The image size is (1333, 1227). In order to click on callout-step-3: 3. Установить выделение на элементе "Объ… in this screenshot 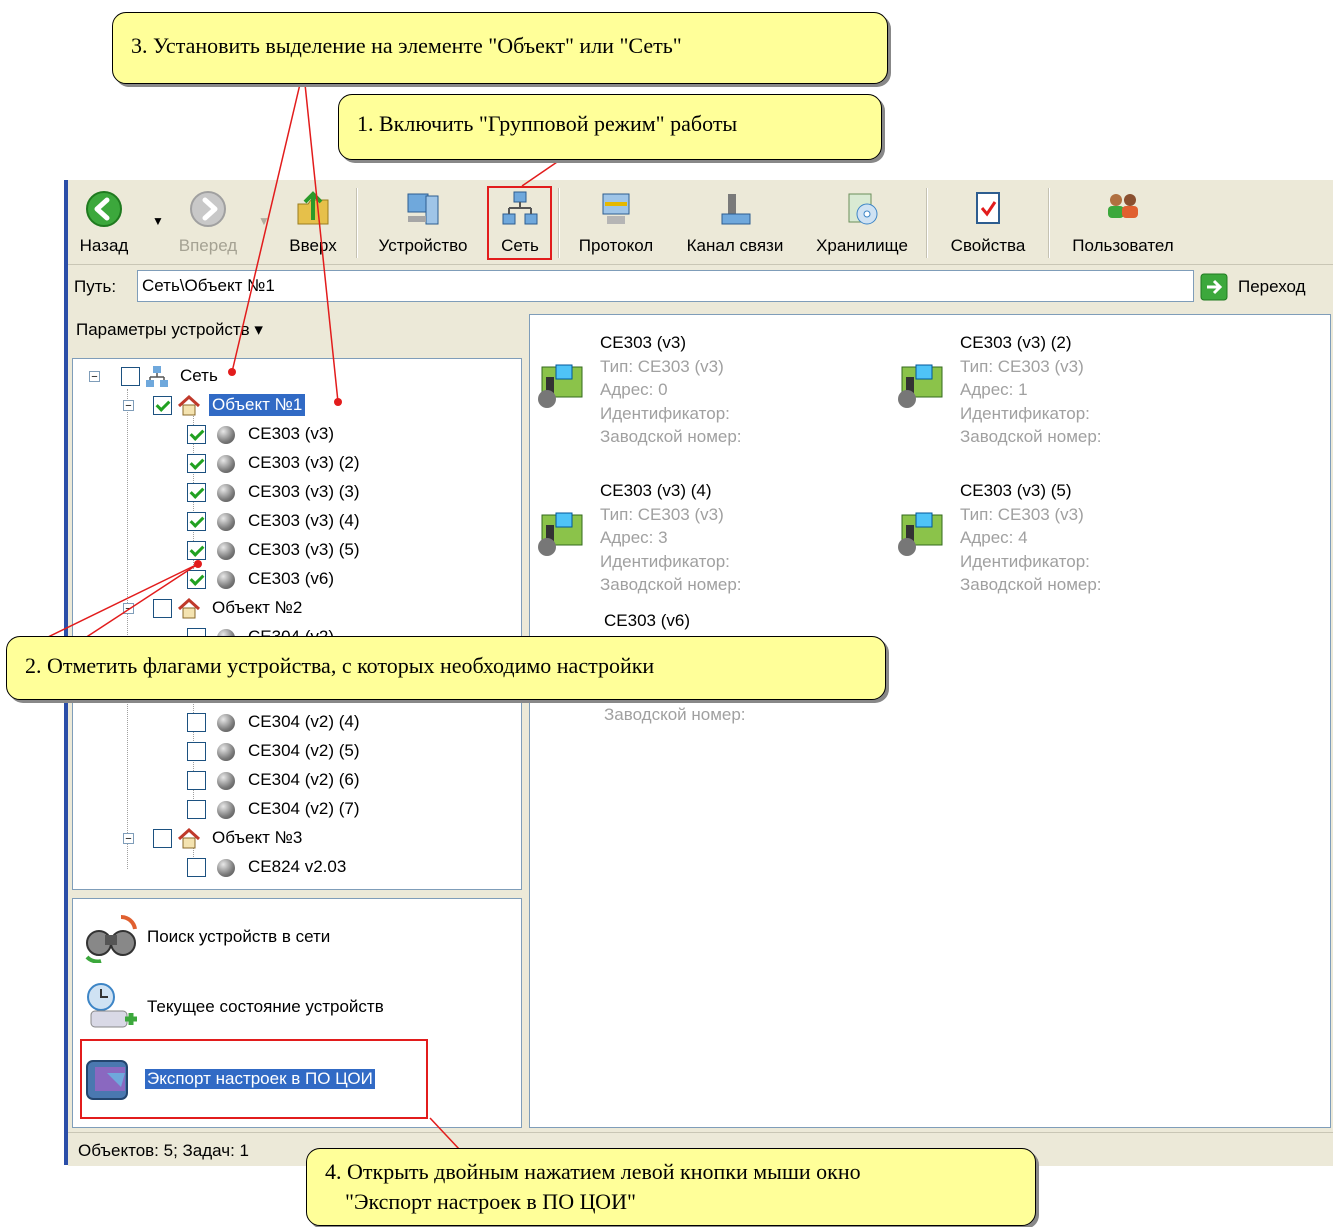, I will do `click(500, 48)`.